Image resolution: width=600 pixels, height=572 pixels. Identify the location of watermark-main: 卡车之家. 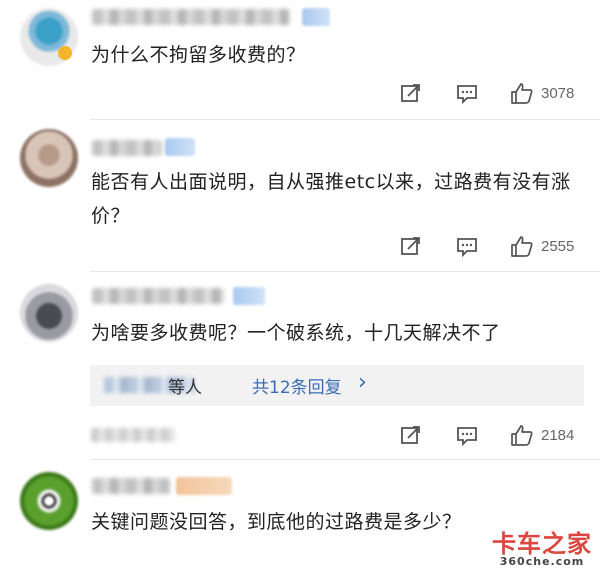
(542, 544).